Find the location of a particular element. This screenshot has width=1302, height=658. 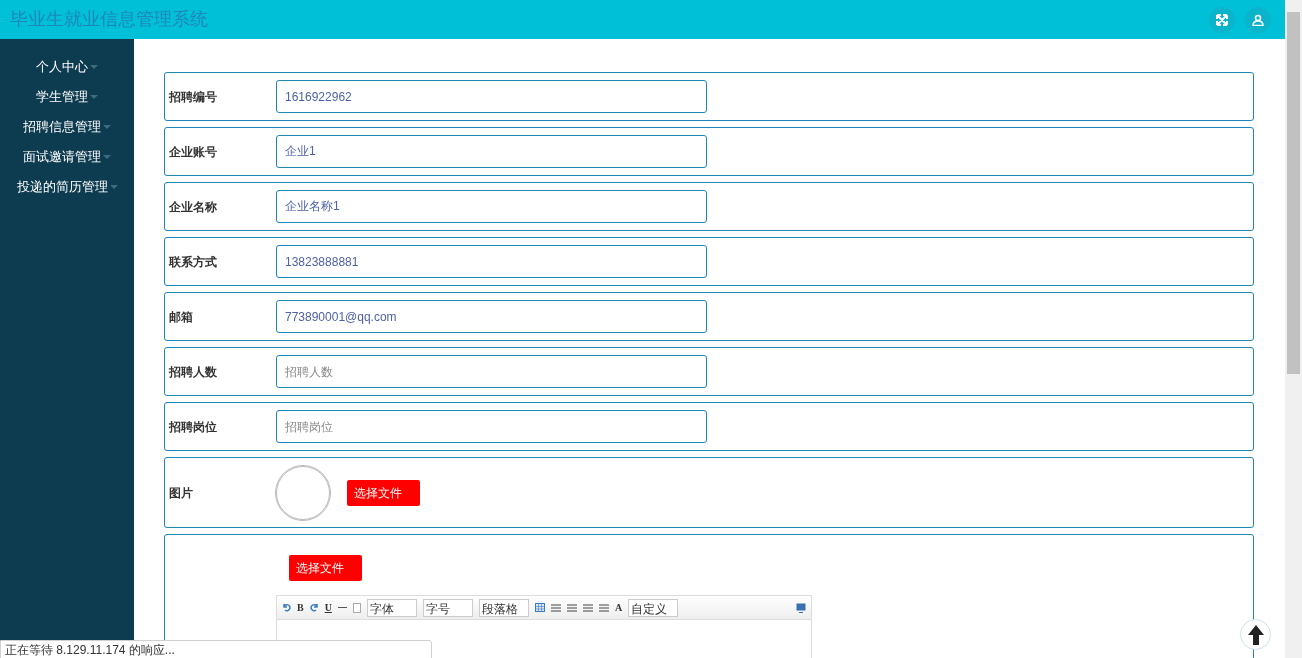

toolbar-dropdown: 字体 is located at coordinates (391, 607).